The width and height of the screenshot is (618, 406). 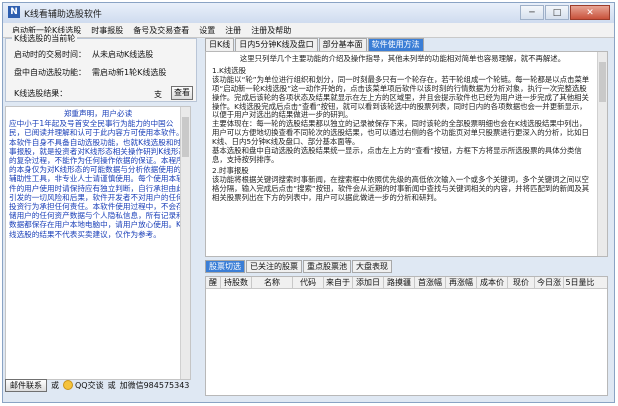 I want to click on col-header: 醒, so click(x=213, y=282).